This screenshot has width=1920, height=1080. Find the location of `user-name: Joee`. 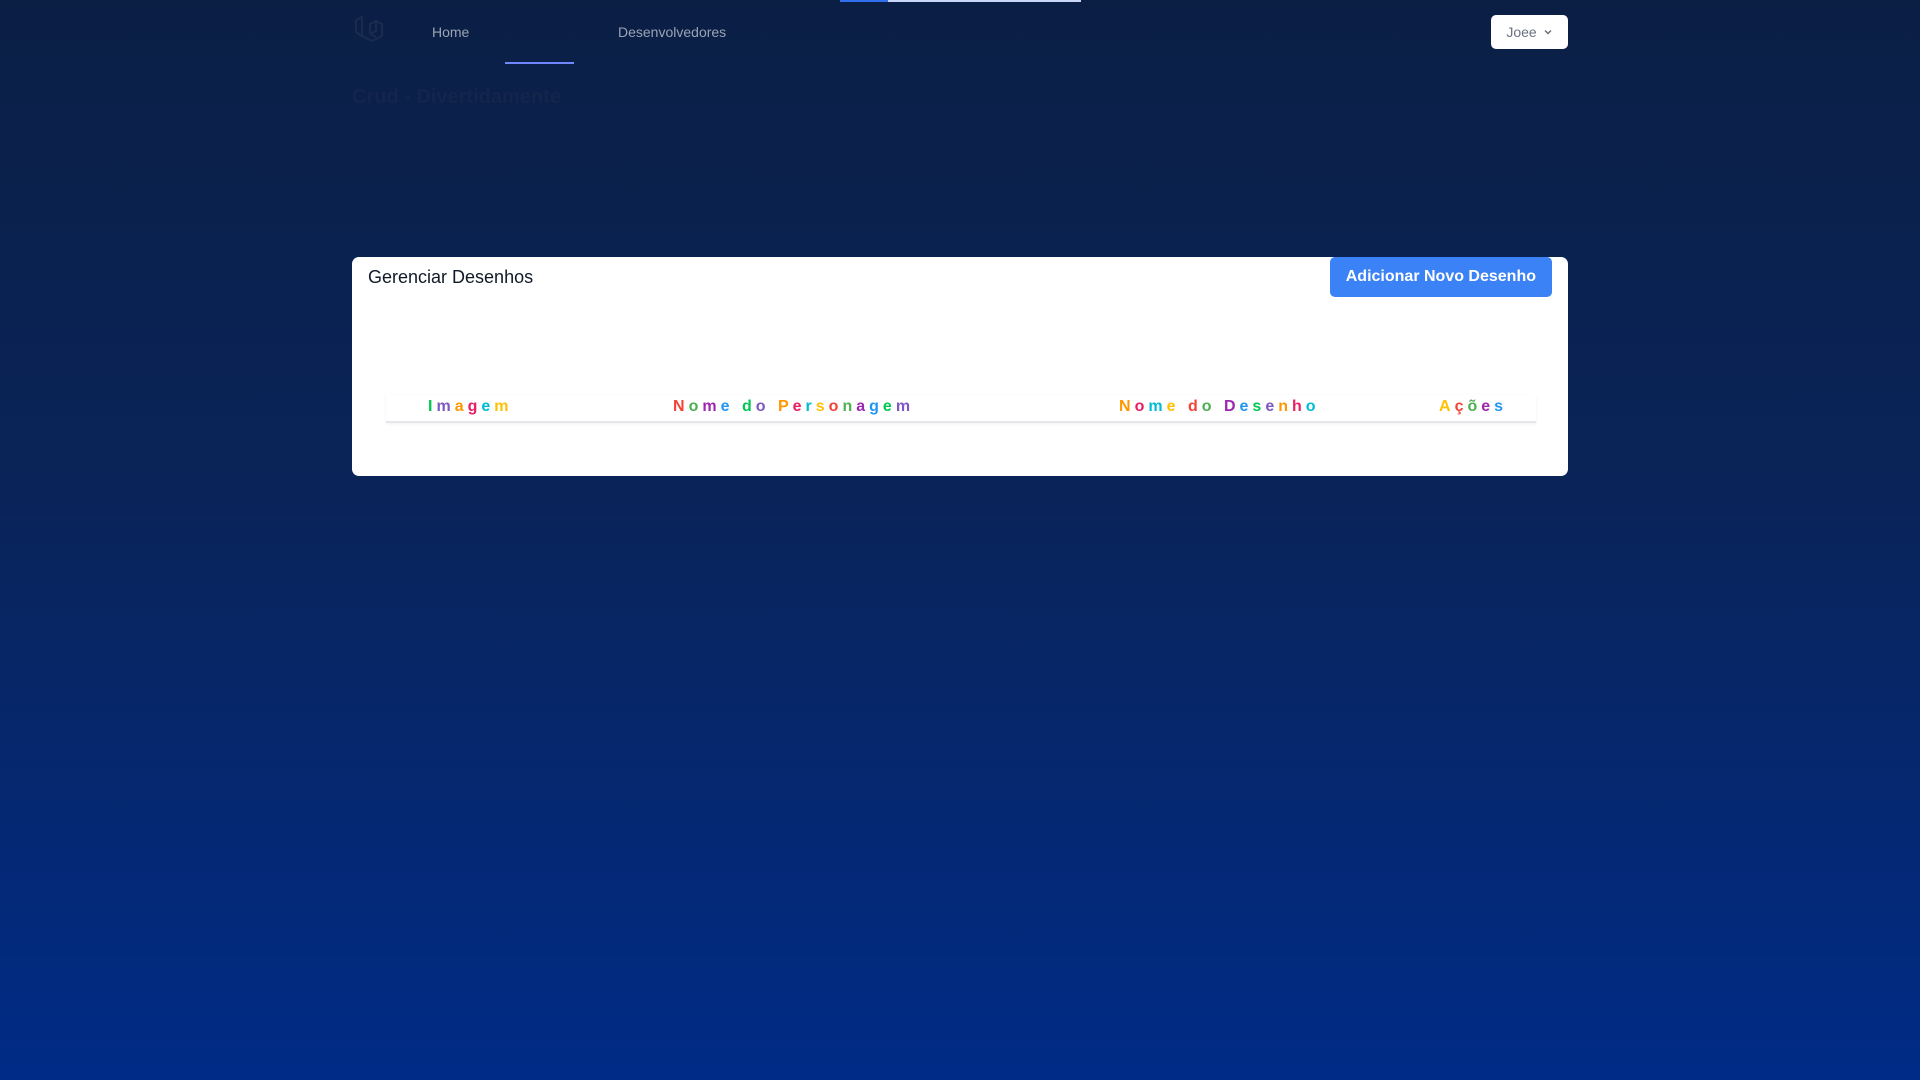

user-name: Joee is located at coordinates (1521, 32).